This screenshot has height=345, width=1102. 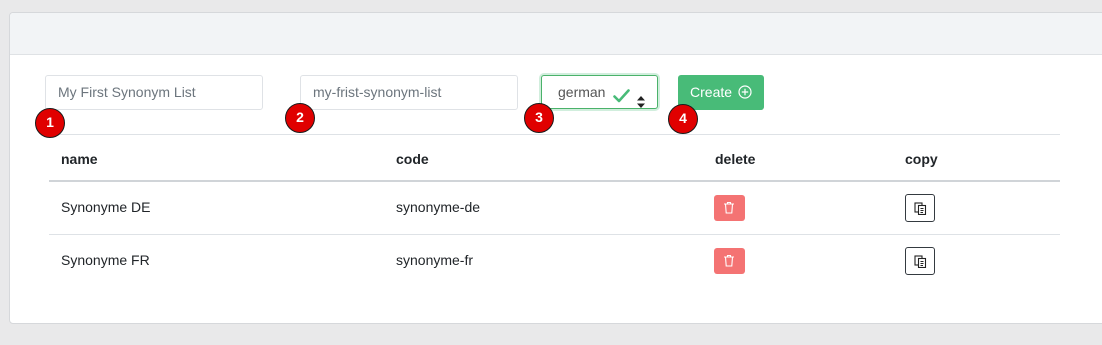 I want to click on row-code: synonyme-fr, so click(x=435, y=260).